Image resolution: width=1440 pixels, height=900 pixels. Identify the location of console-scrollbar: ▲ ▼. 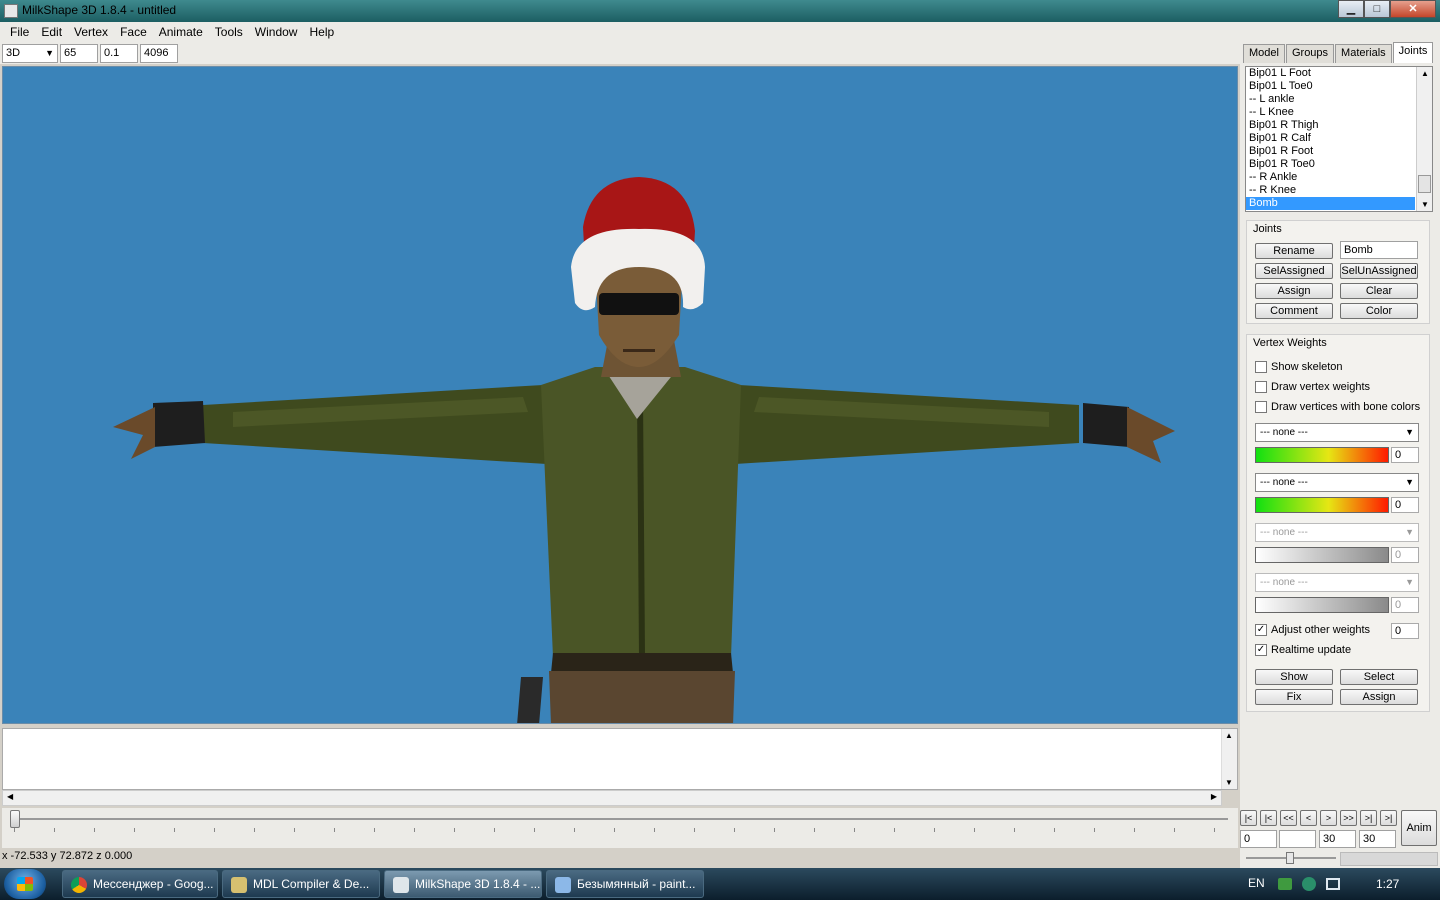
(1229, 759).